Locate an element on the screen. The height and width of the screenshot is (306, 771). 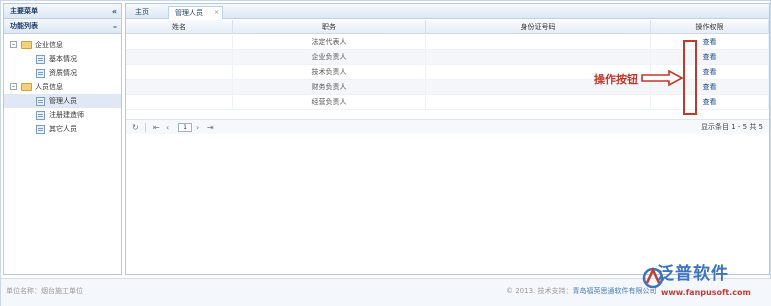
column-header-id-number: 身份证号码 is located at coordinates (538, 27).